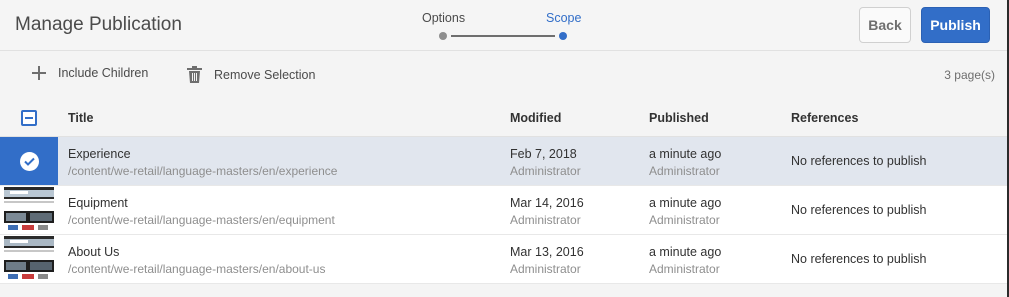 The width and height of the screenshot is (1009, 297). Describe the element at coordinates (503, 118) in the screenshot. I see `table-header: Title Modified Published References` at that location.